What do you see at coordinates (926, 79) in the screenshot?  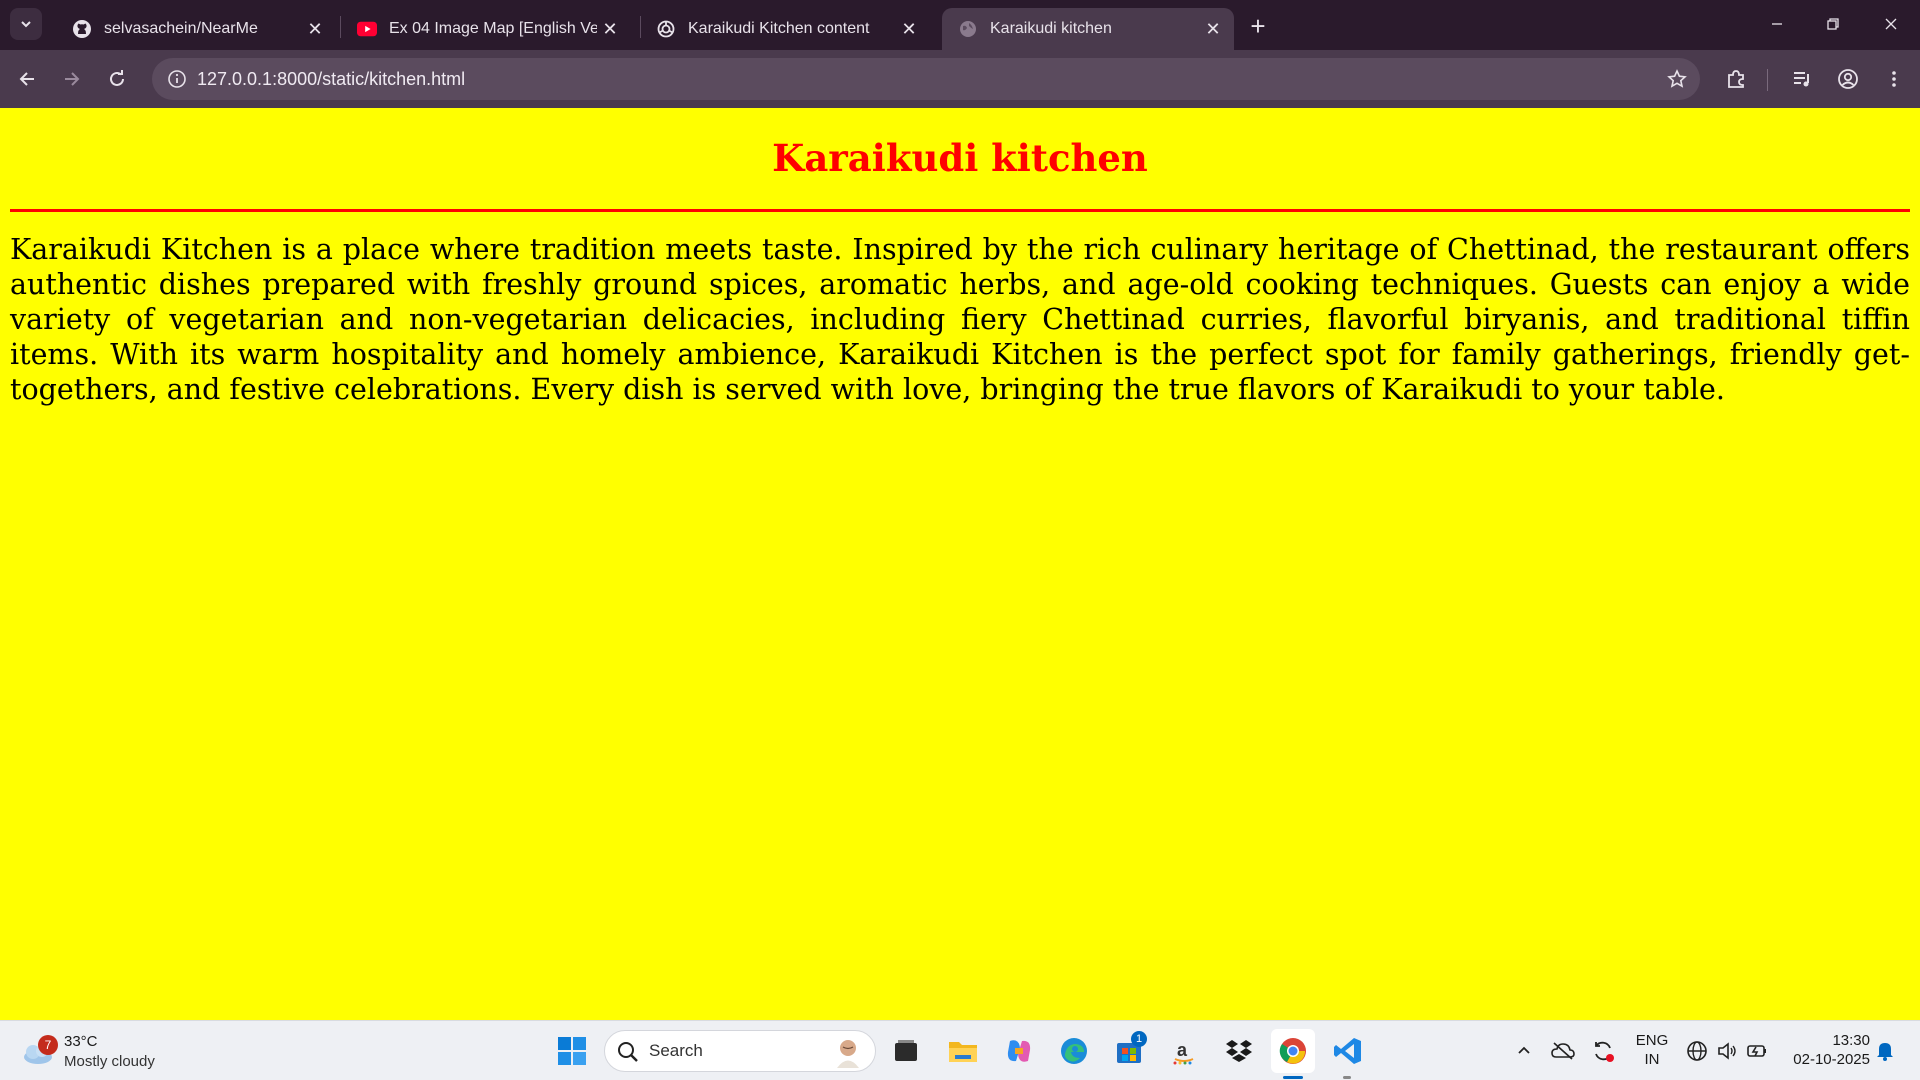 I see `address-bar: 127.0.0.1:8000/static/kitchen.html` at bounding box center [926, 79].